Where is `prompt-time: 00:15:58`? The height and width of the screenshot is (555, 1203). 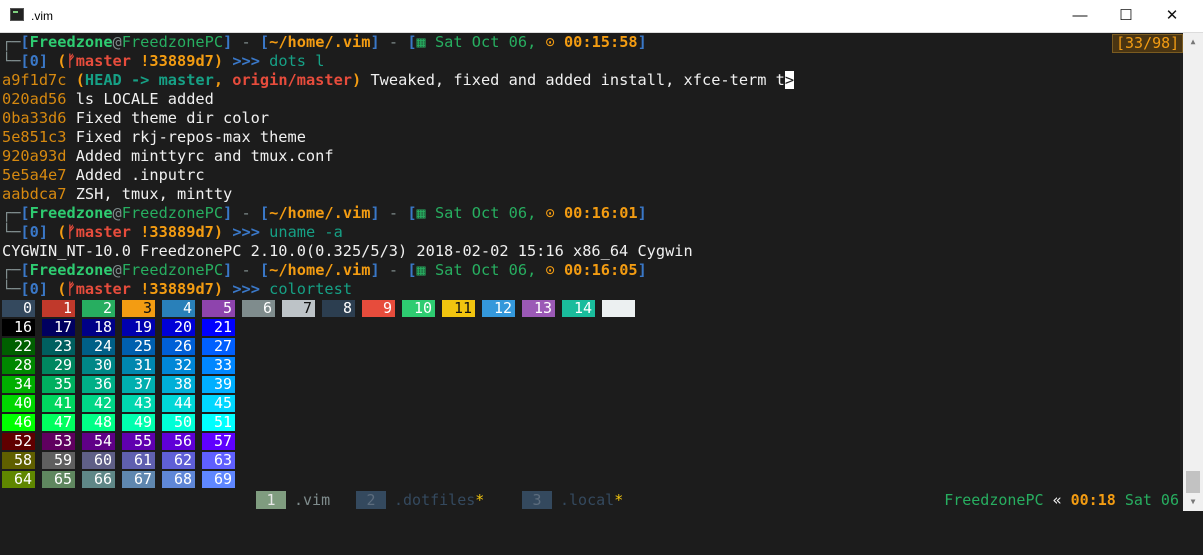 prompt-time: 00:15:58 is located at coordinates (600, 42).